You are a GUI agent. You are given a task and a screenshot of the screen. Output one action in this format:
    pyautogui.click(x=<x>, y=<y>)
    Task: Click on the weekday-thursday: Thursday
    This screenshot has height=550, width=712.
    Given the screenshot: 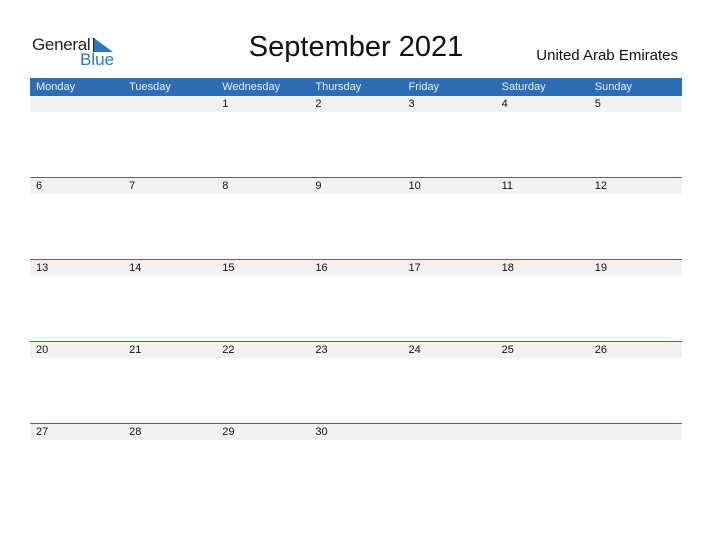 What is the action you would take?
    pyautogui.click(x=338, y=87)
    